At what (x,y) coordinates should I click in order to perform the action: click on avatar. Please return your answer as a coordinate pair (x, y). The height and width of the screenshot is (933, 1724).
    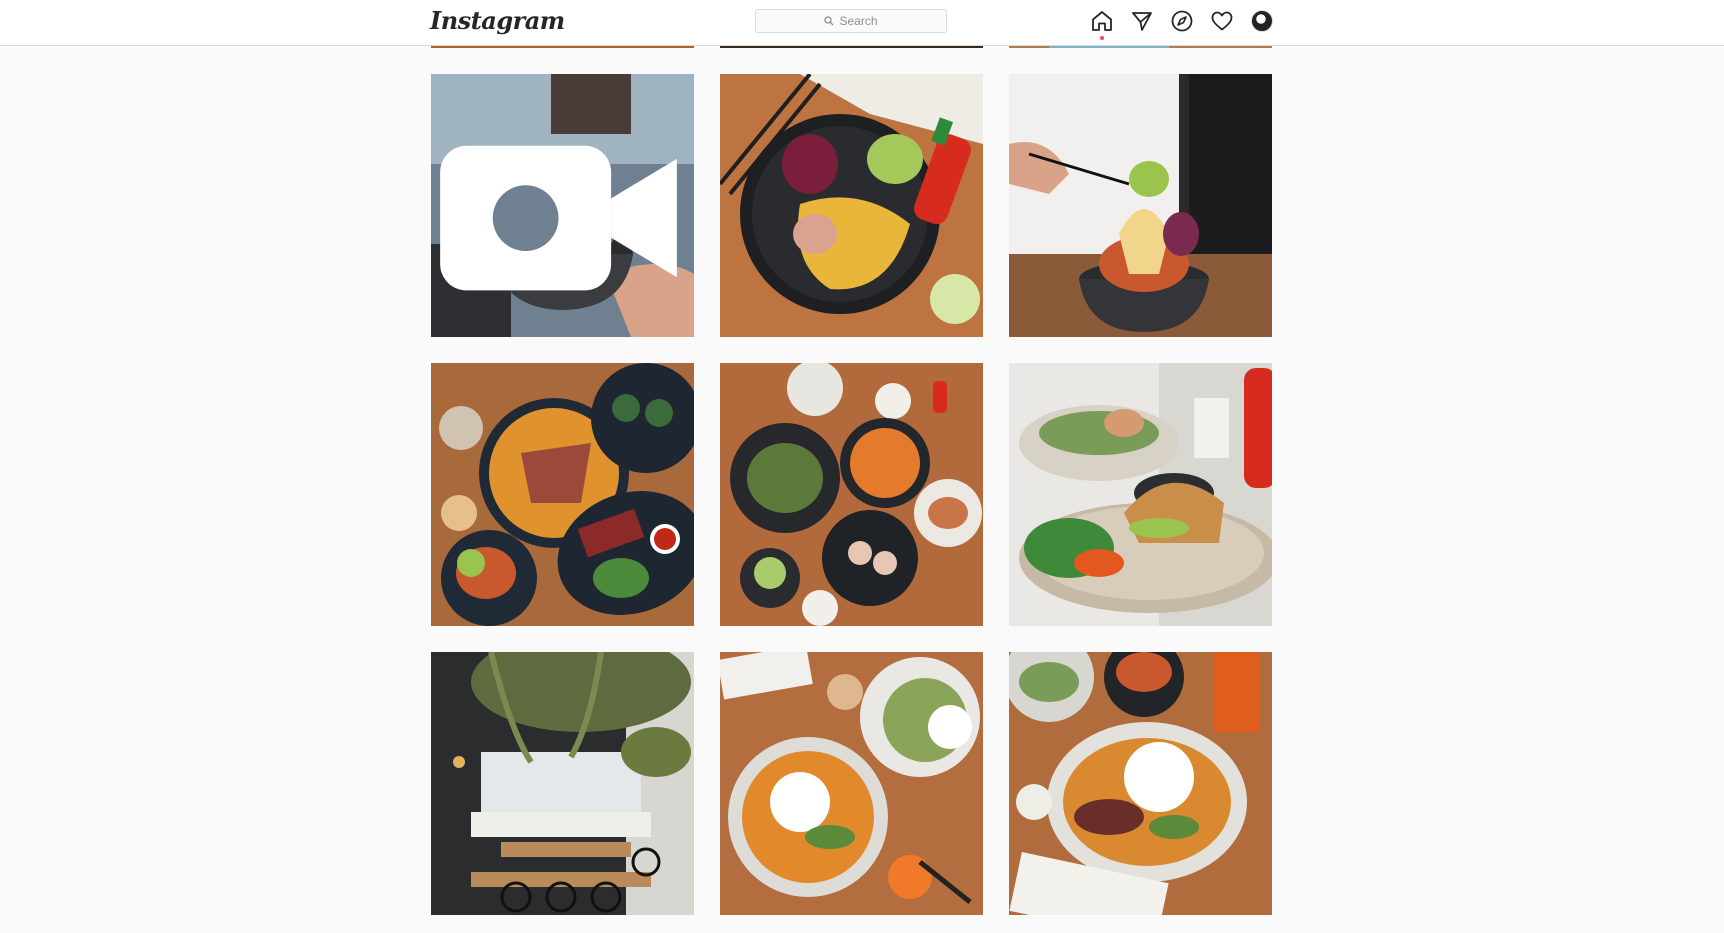
    Looking at the image, I should click on (1262, 21).